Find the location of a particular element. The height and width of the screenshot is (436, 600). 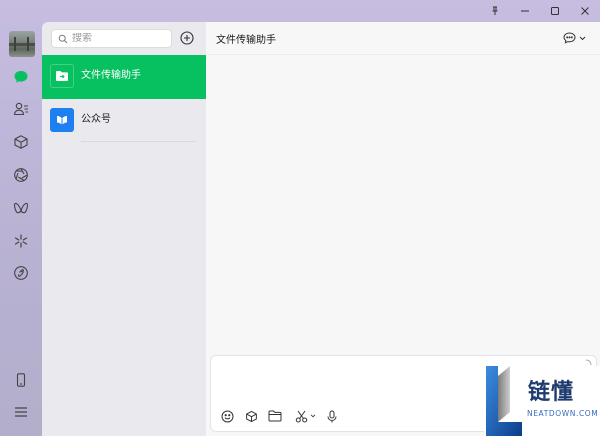

nav-item-menu is located at coordinates (21, 412).